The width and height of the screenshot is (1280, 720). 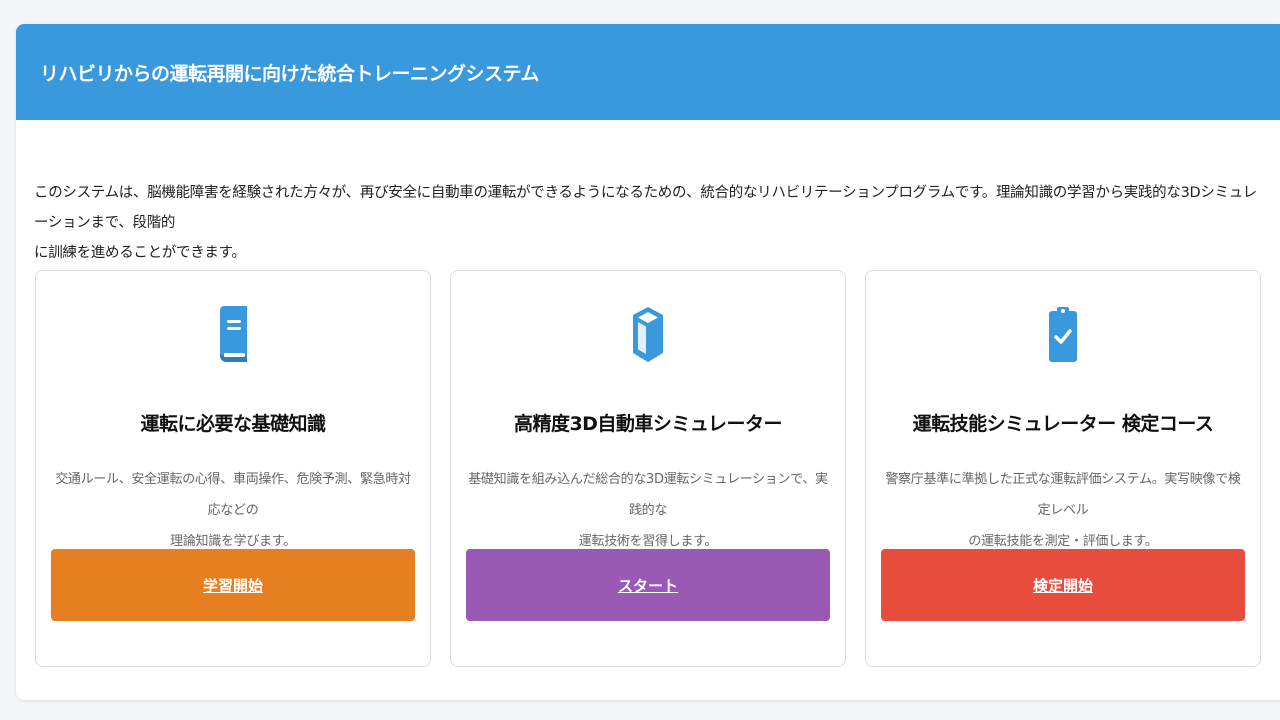 I want to click on card-desc-line: 理論知識を学びます。, so click(x=233, y=541).